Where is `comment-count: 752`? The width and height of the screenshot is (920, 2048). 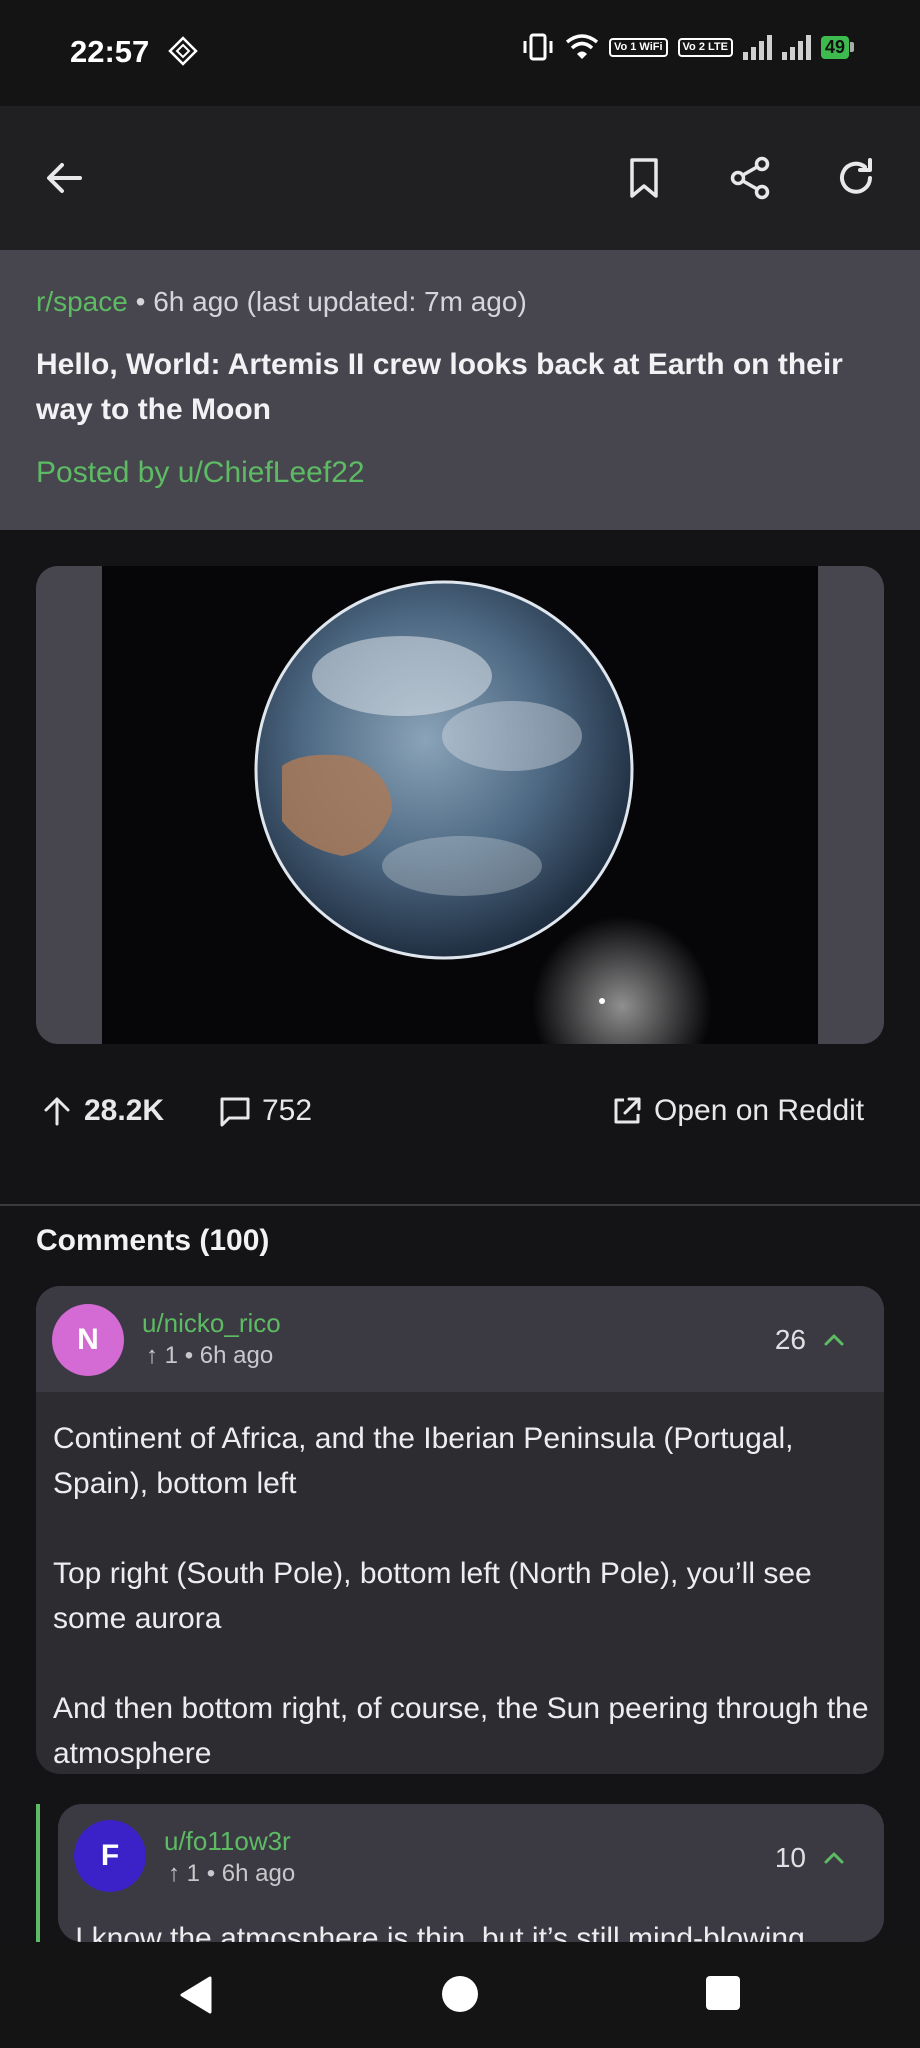
comment-count: 752 is located at coordinates (287, 1110).